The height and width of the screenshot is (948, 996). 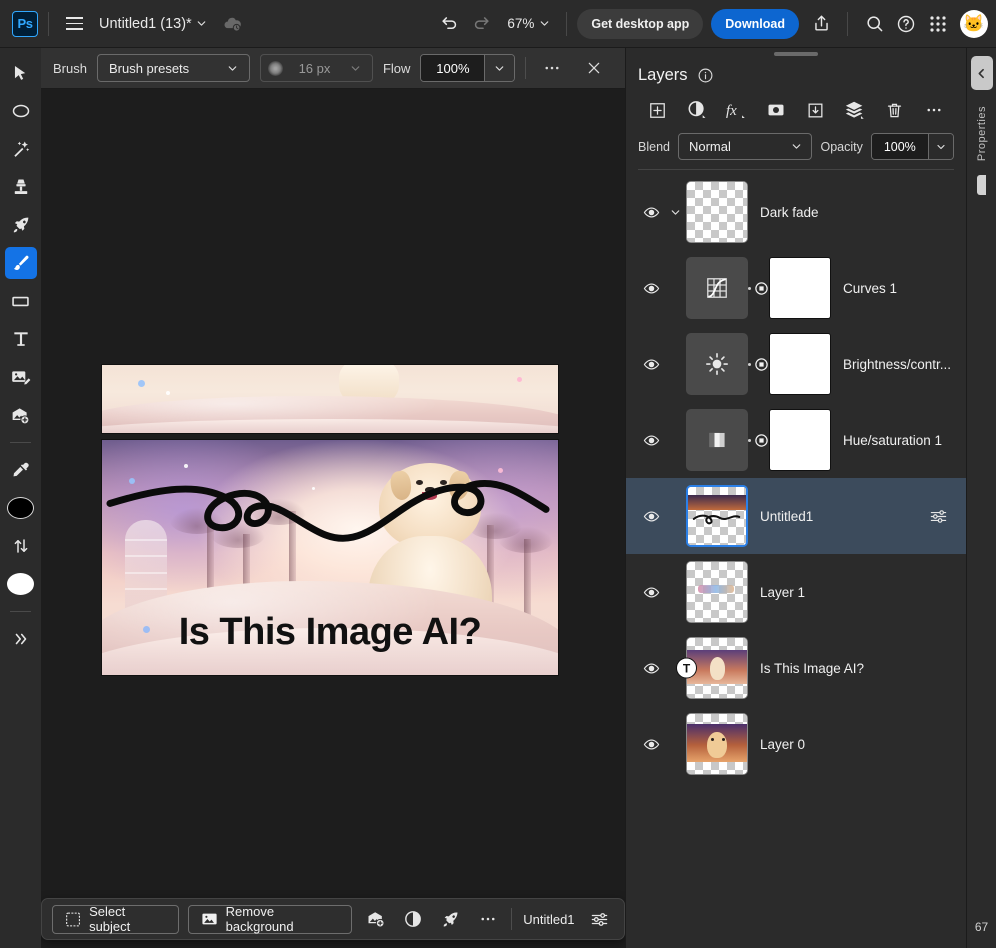 I want to click on foreground-color-swatch, so click(x=21, y=508).